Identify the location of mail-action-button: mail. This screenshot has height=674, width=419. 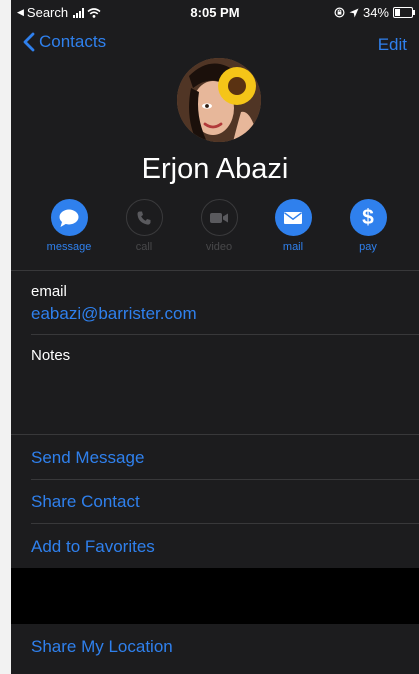
(293, 226).